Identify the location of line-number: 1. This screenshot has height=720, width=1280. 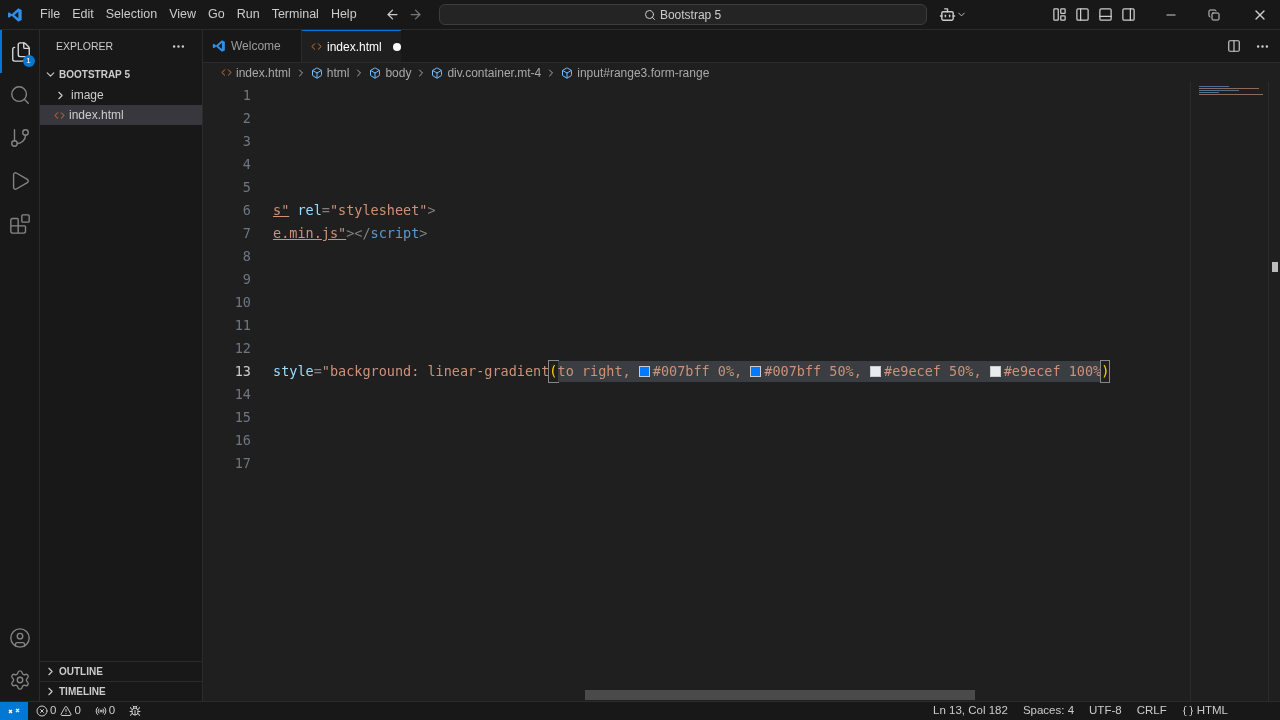
(246, 96).